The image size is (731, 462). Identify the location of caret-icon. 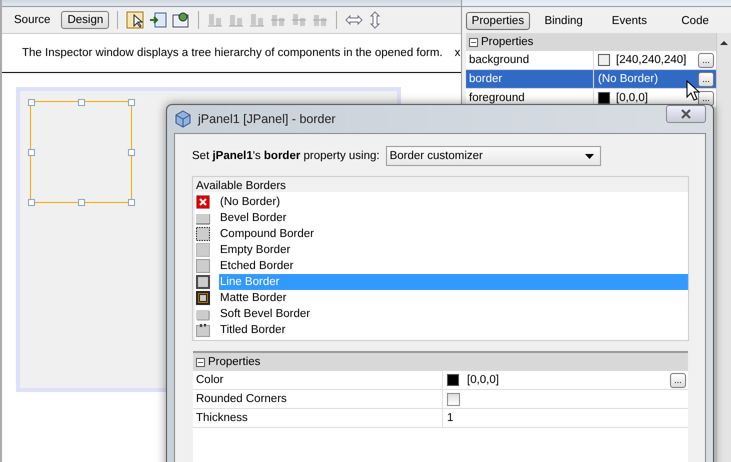
(589, 156).